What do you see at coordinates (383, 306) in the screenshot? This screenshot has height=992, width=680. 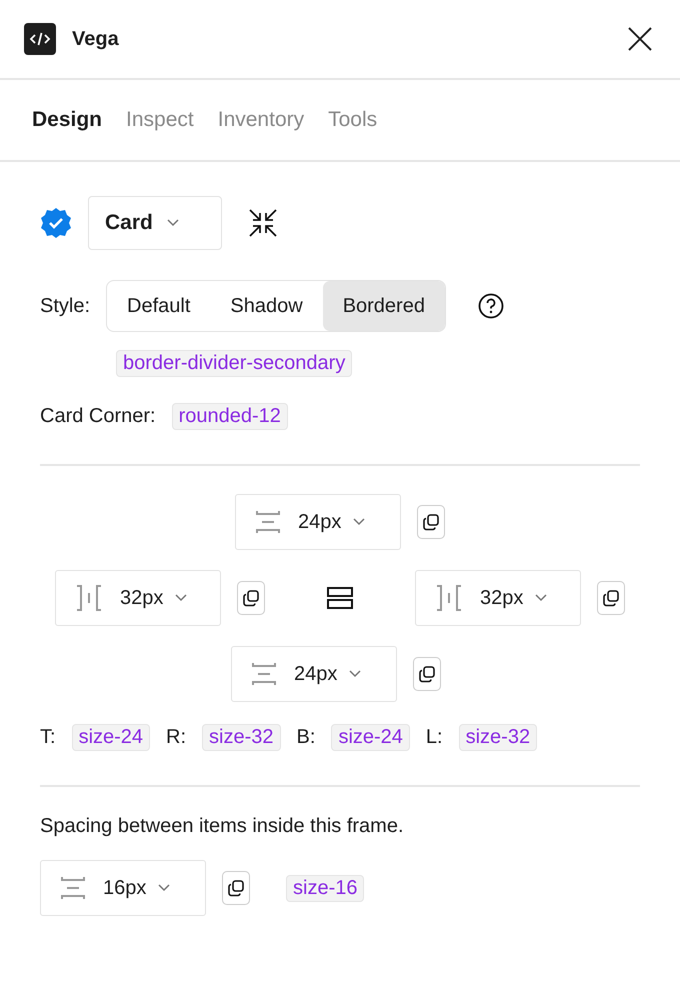 I see `style-option: Bordered` at bounding box center [383, 306].